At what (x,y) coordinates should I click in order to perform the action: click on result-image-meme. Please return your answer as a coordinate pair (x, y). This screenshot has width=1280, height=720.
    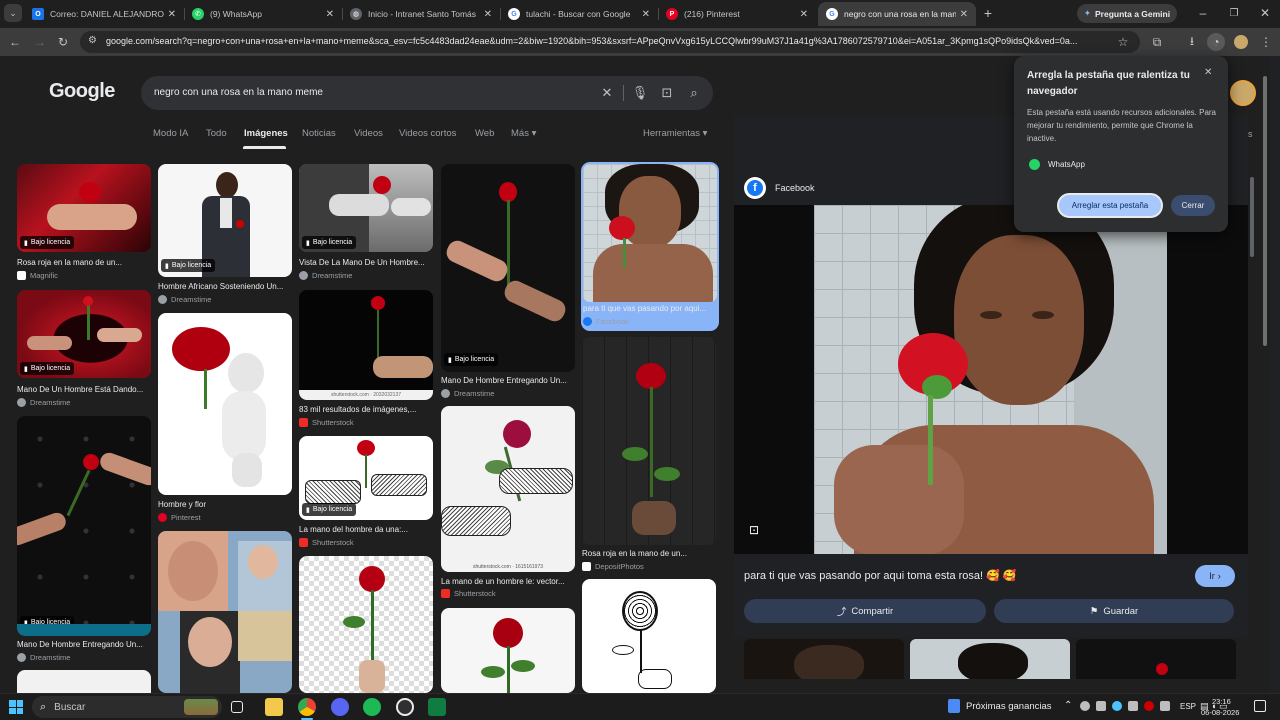
    Looking at the image, I should click on (225, 612).